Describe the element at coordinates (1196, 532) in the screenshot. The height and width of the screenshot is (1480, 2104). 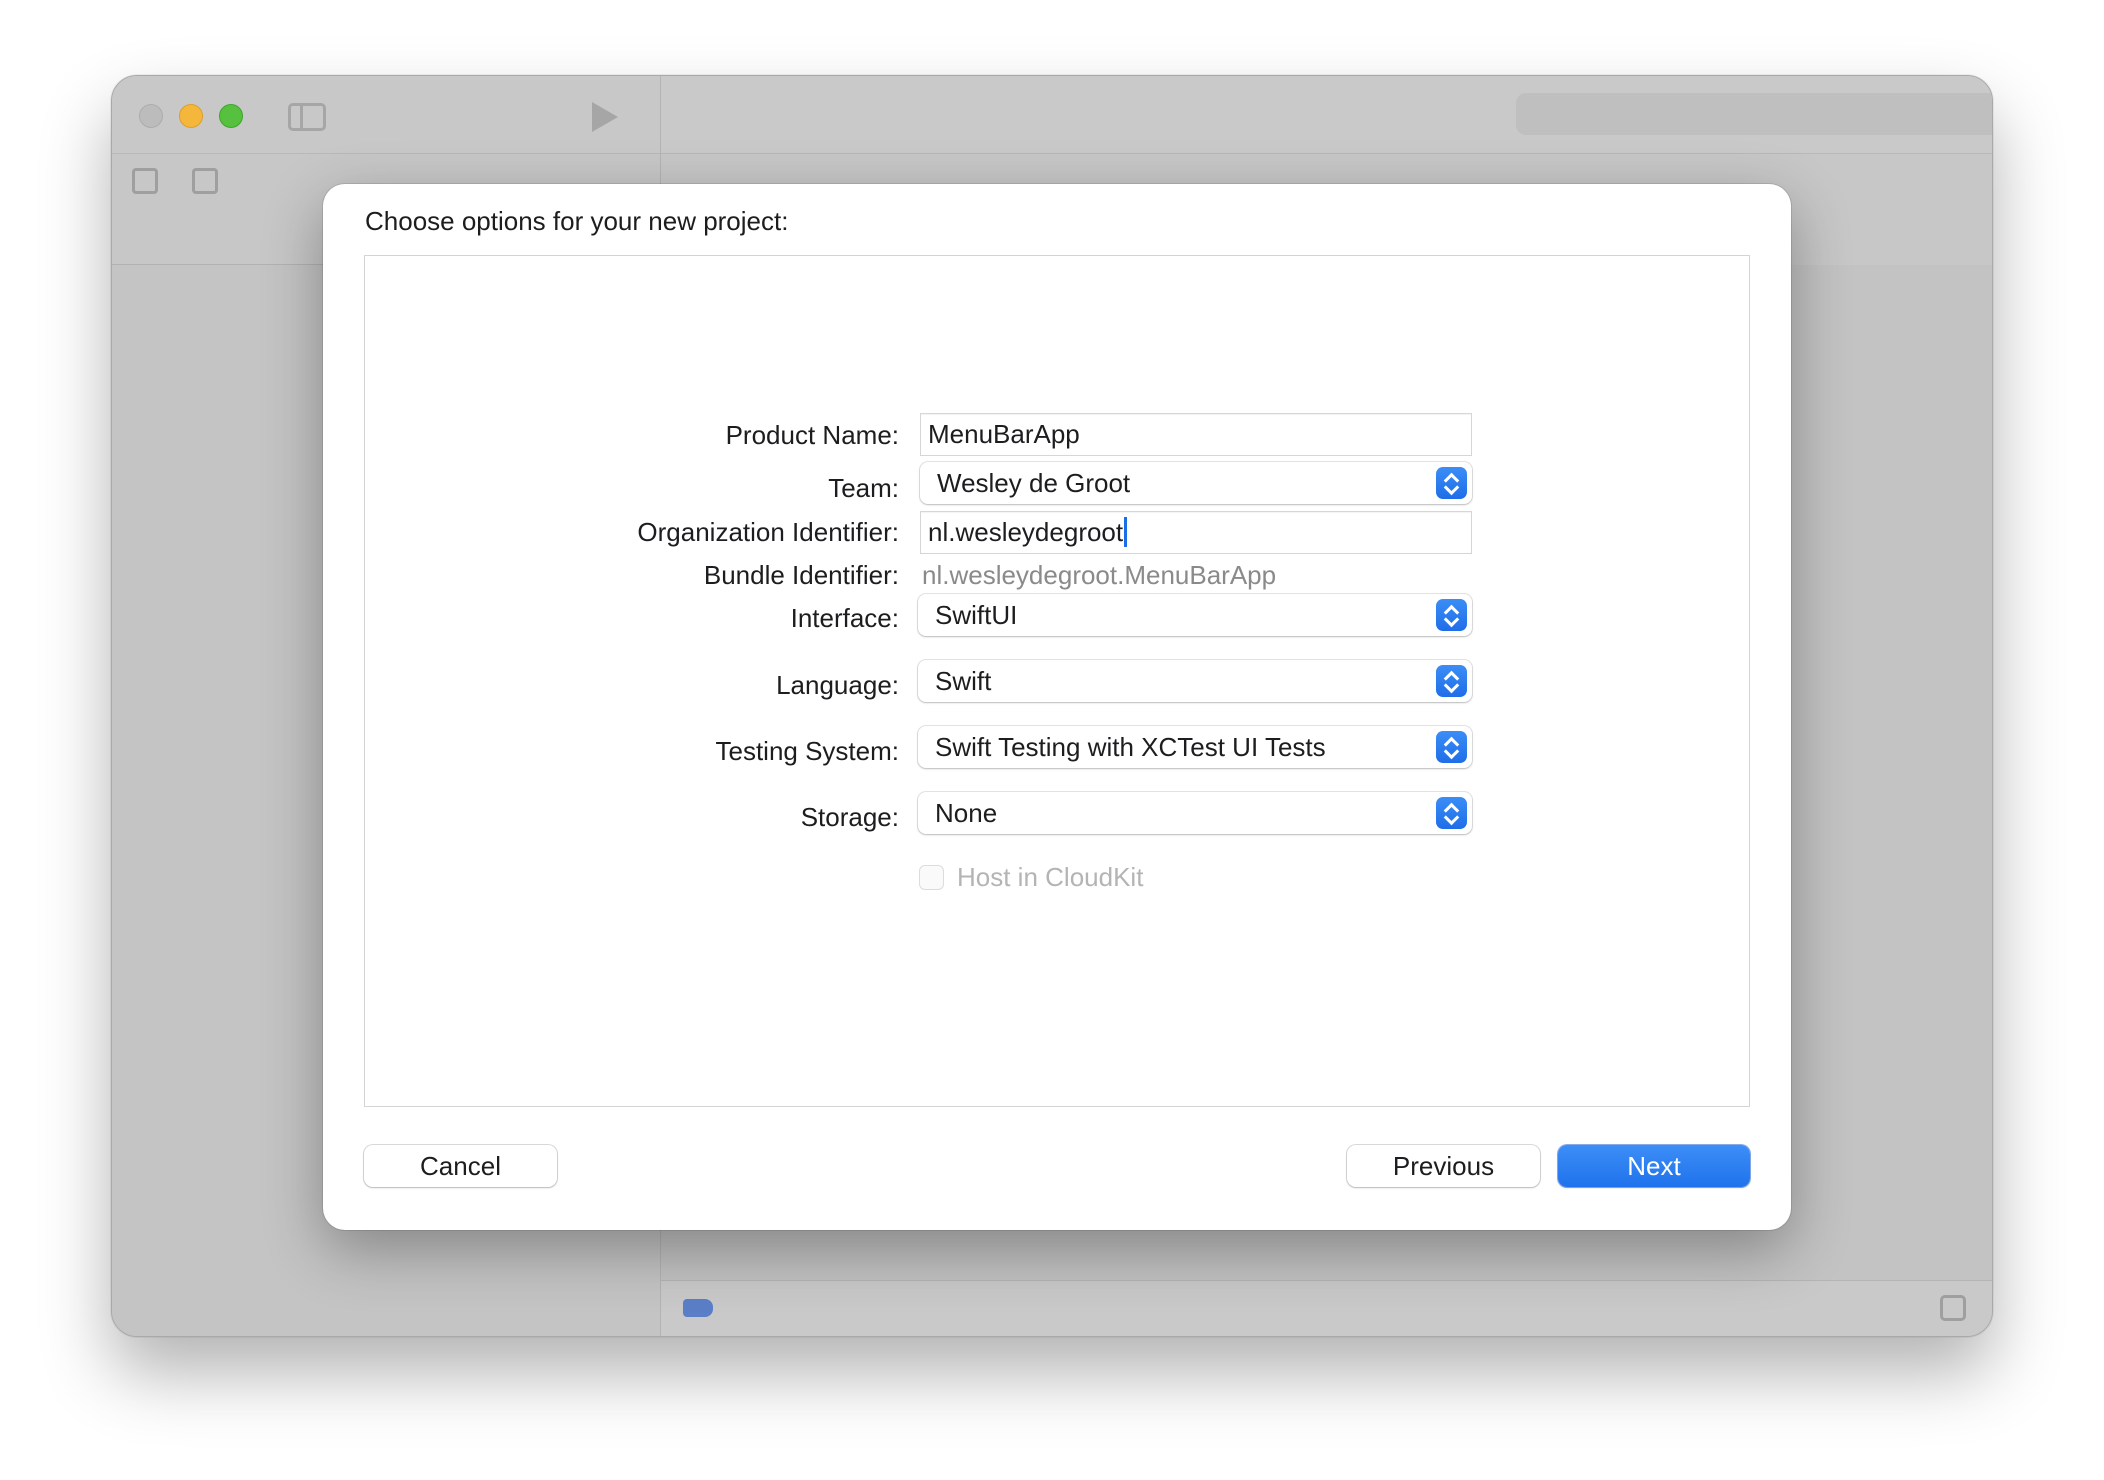
I see `organization-identifier-field: nl.wesleydegroot` at that location.